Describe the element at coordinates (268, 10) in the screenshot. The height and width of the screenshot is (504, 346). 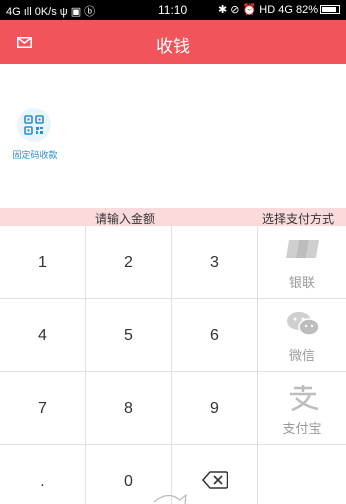
I see `status-right-text: ✱ ⊘ ⏰ HD 4G 82%` at that location.